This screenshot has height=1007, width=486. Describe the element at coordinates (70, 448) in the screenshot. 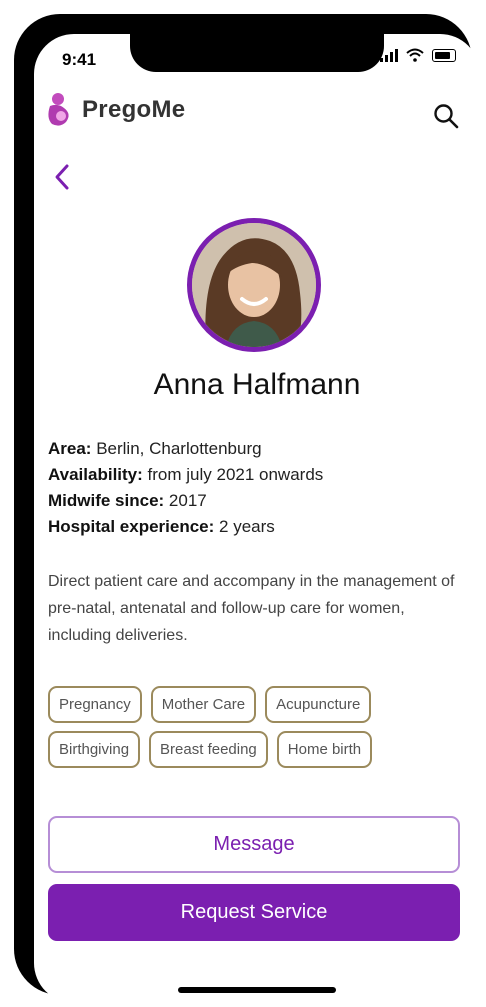

I see `detail-label: Area:` at that location.